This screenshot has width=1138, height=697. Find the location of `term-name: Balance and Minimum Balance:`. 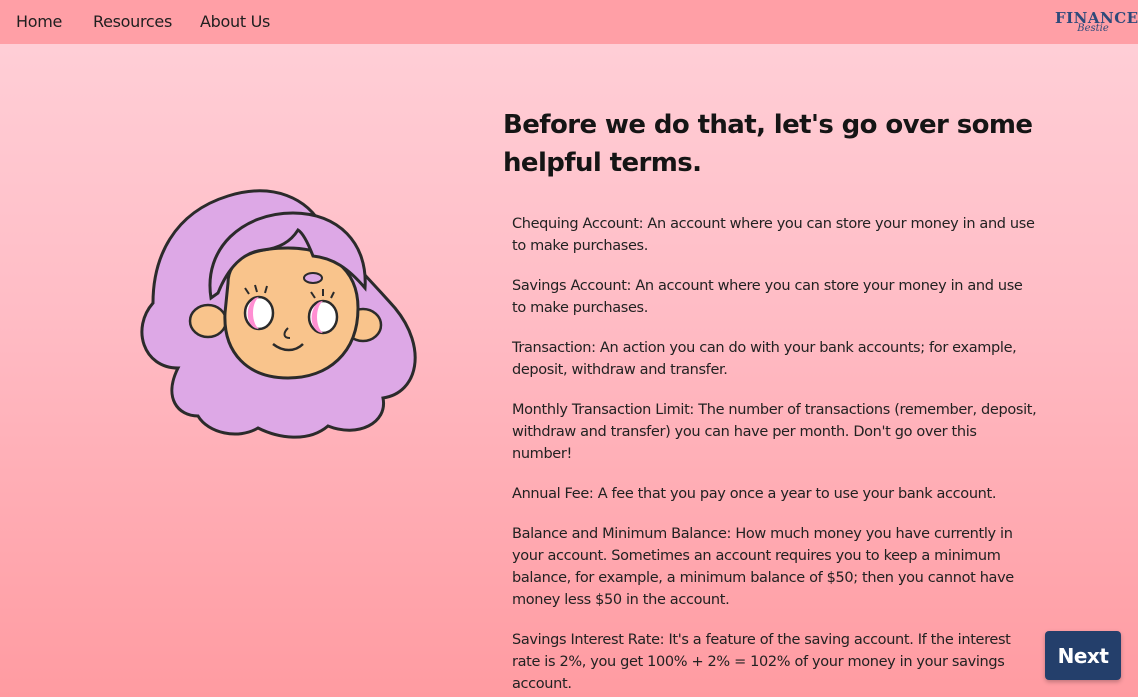

term-name: Balance and Minimum Balance: is located at coordinates (622, 534).